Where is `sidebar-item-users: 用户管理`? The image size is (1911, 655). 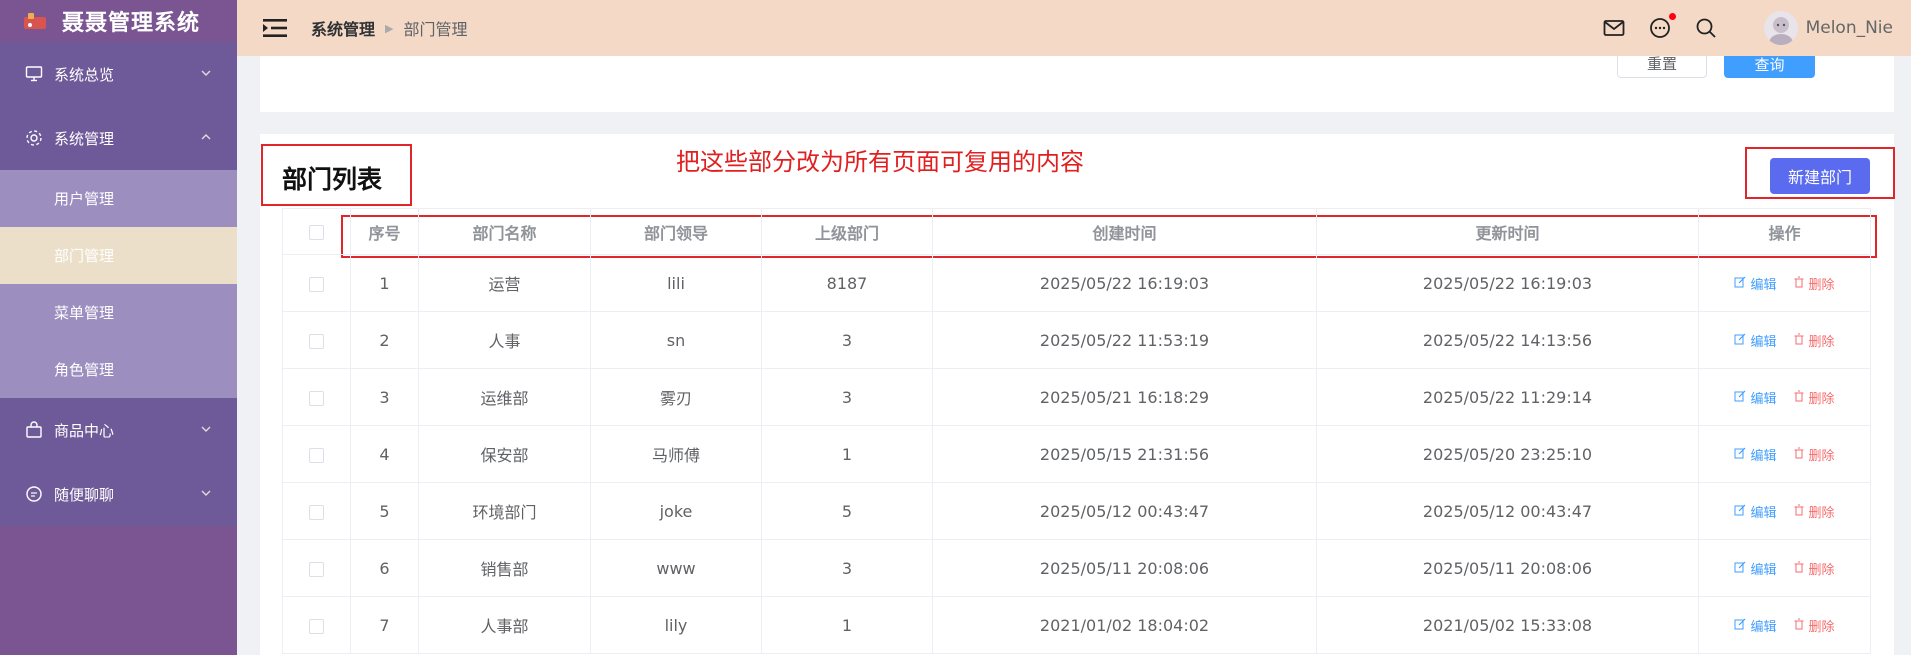 sidebar-item-users: 用户管理 is located at coordinates (118, 198).